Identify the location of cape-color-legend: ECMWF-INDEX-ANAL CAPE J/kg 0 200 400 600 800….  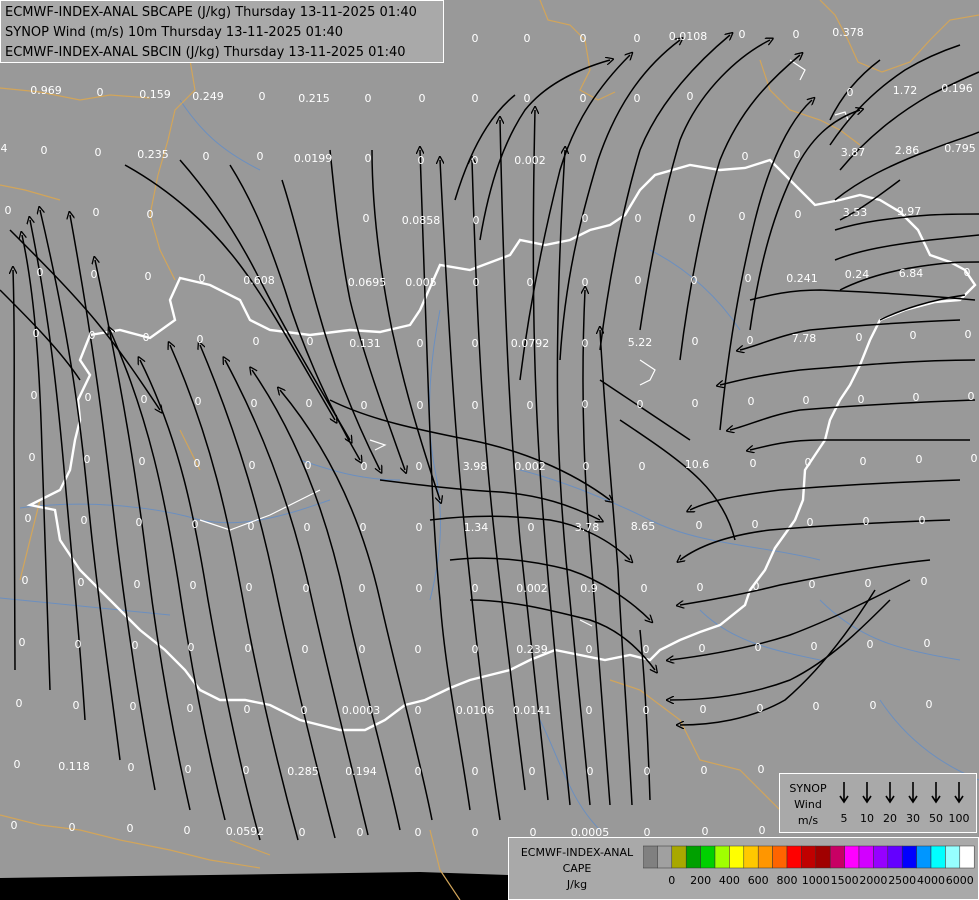
(743, 868).